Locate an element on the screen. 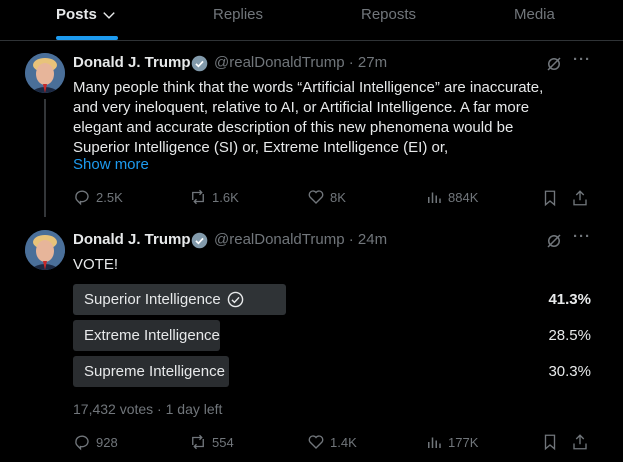  views-button: 884K is located at coordinates (451, 197).